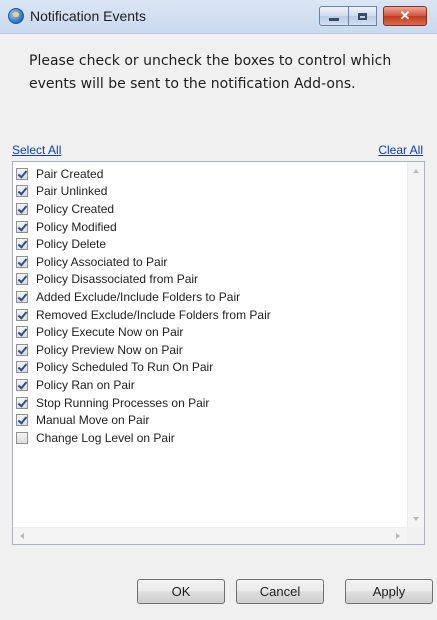 The width and height of the screenshot is (437, 620). What do you see at coordinates (71, 244) in the screenshot?
I see `event-label: Policy Delete` at bounding box center [71, 244].